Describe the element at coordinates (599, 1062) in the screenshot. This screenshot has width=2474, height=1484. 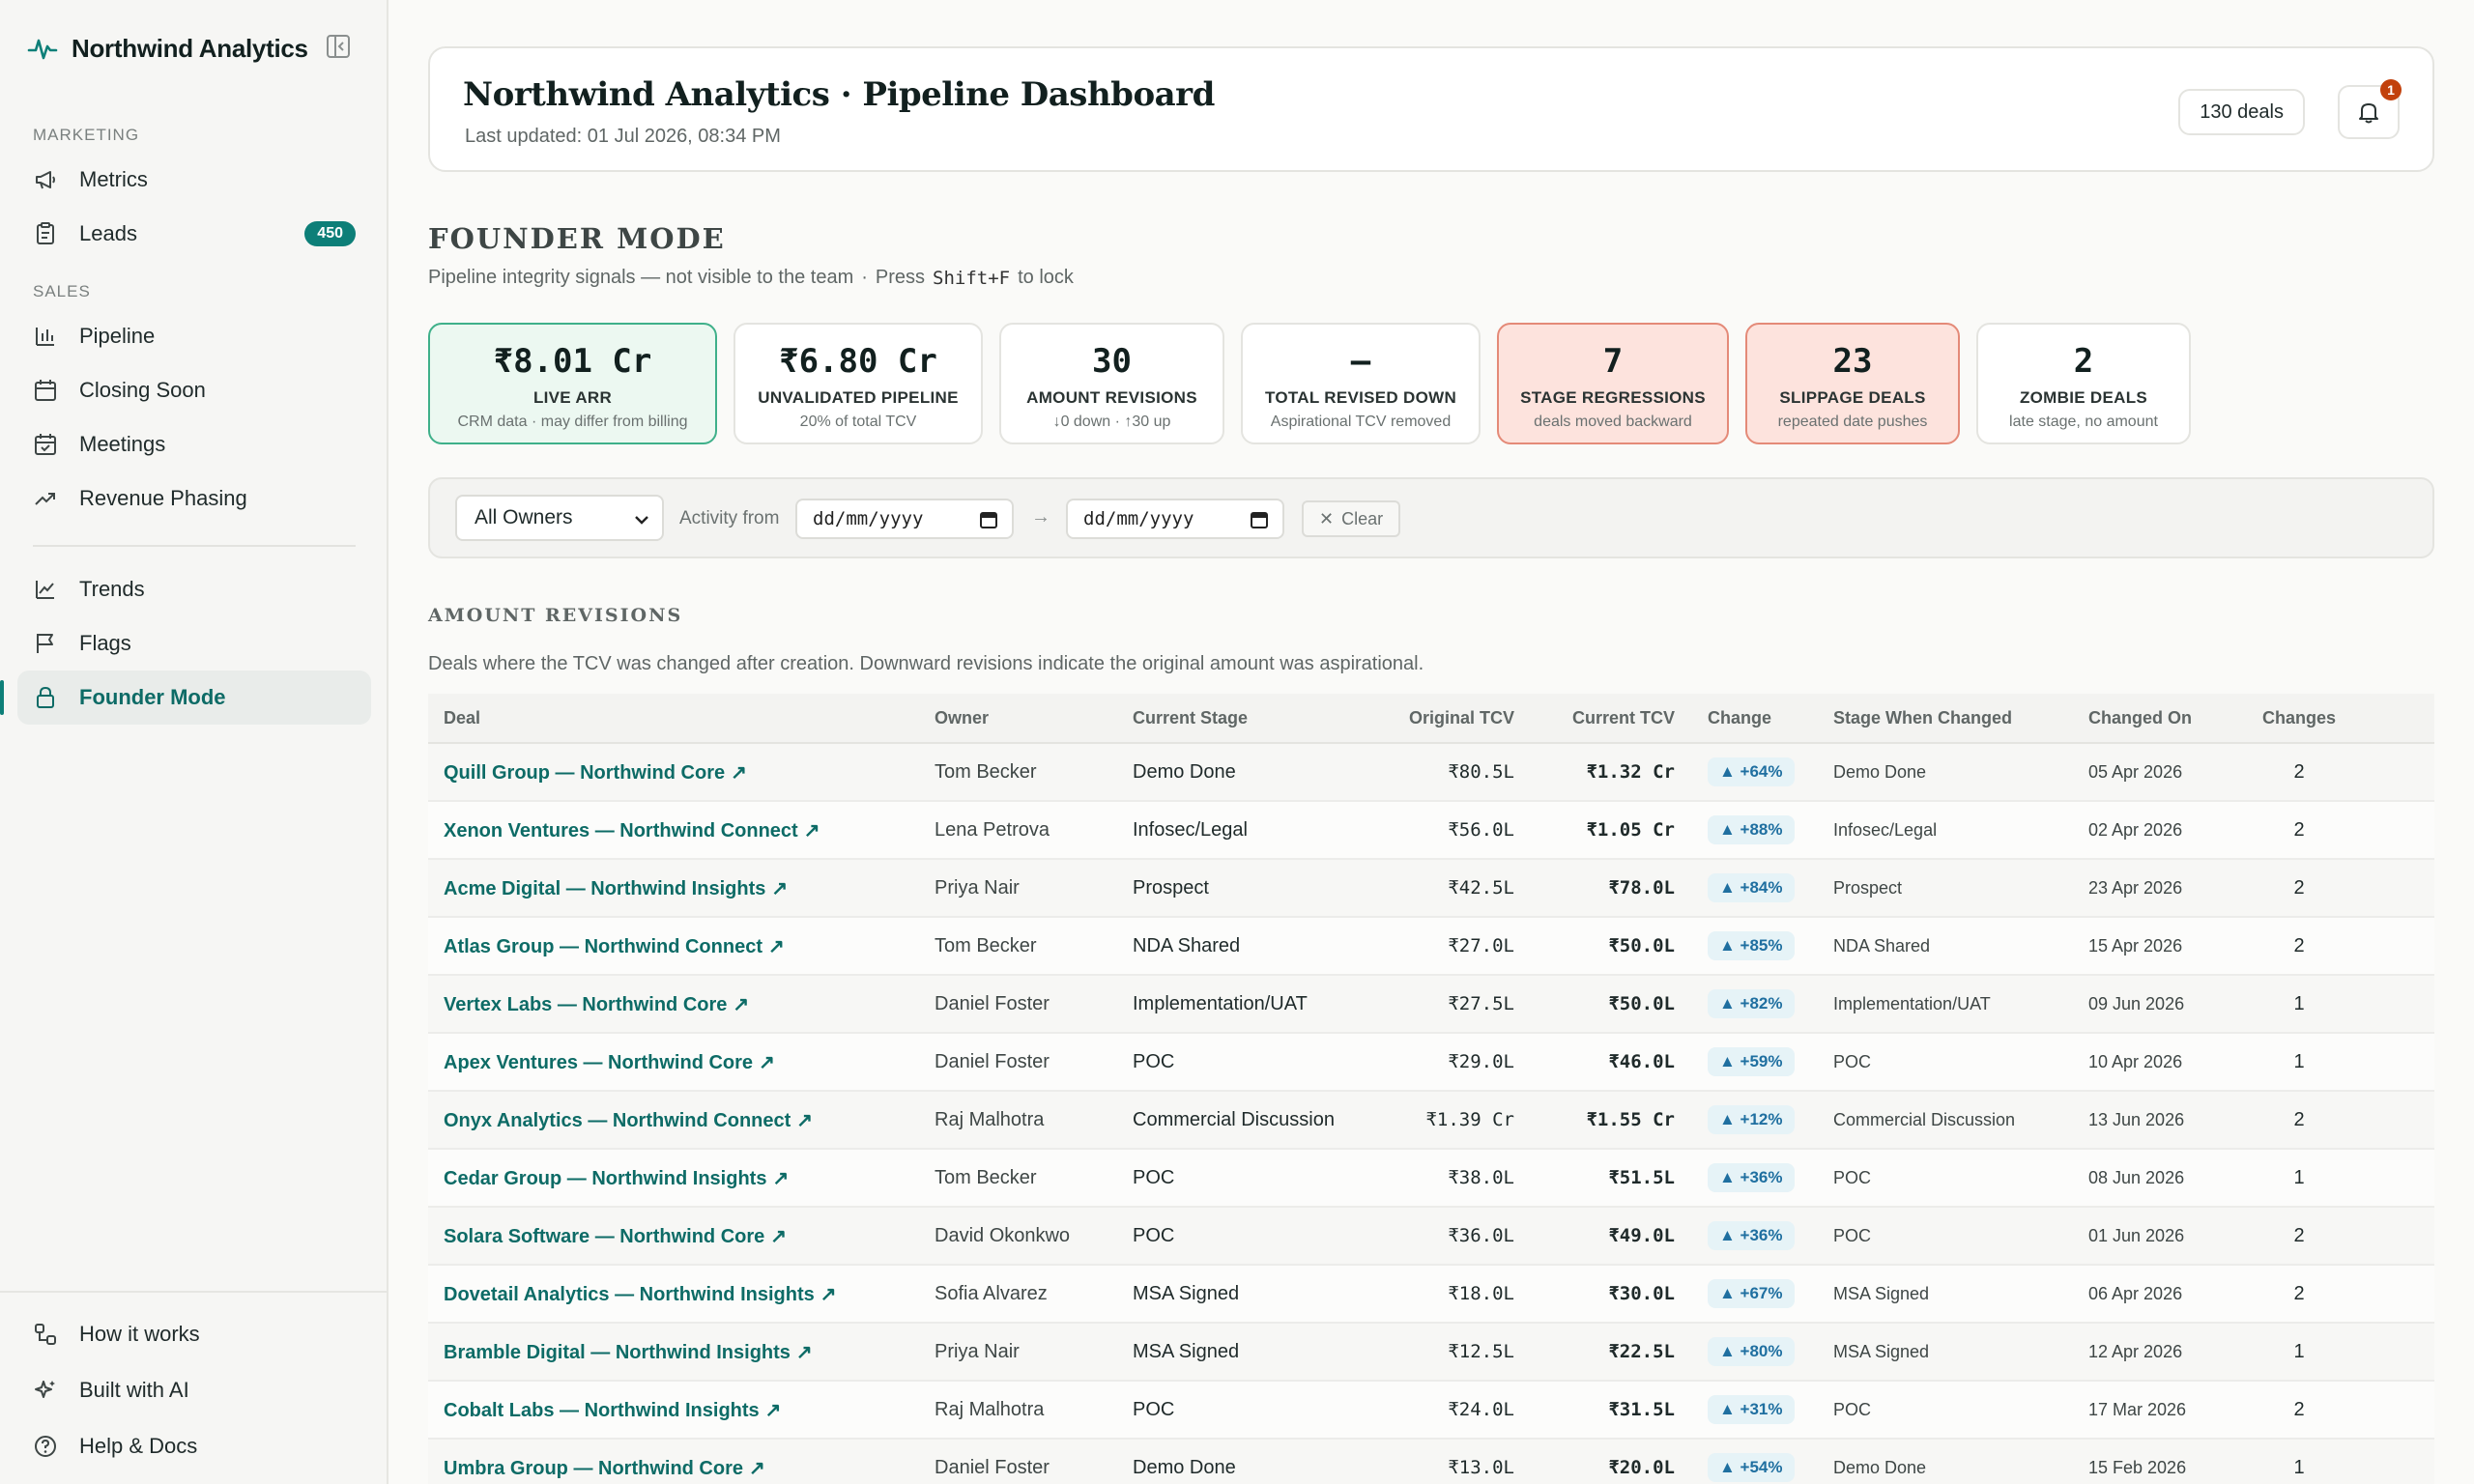
I see `deal-link: Apex Ventures — Northwind Core` at that location.